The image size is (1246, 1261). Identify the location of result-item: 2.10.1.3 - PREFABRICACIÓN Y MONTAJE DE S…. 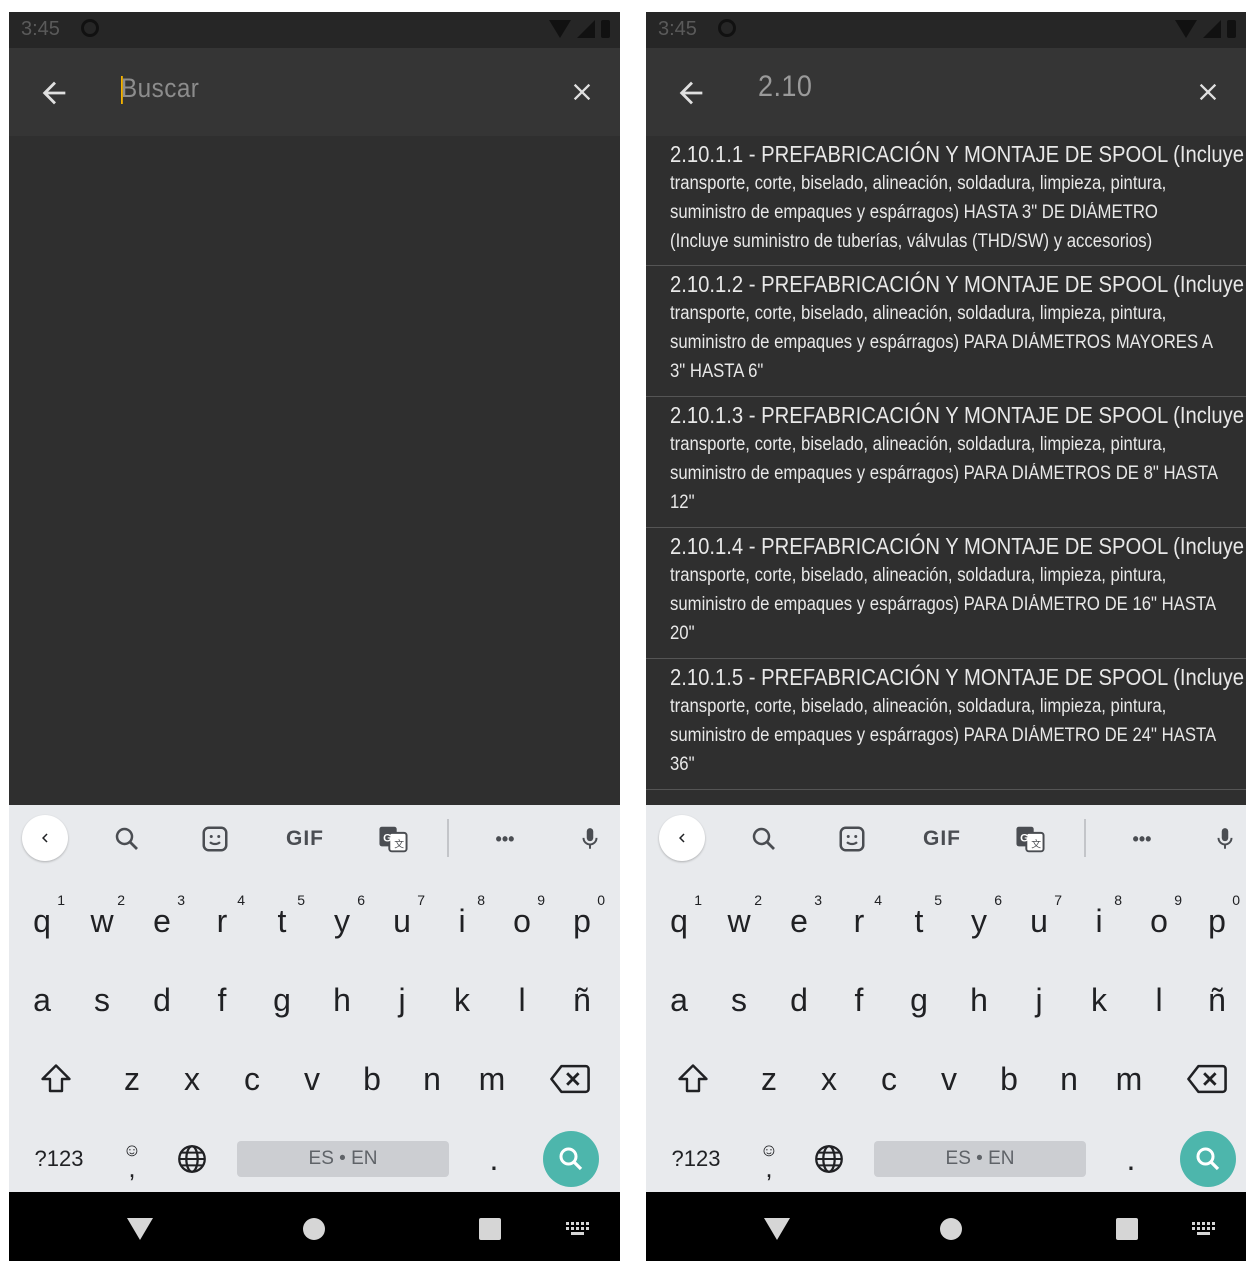
(946, 462).